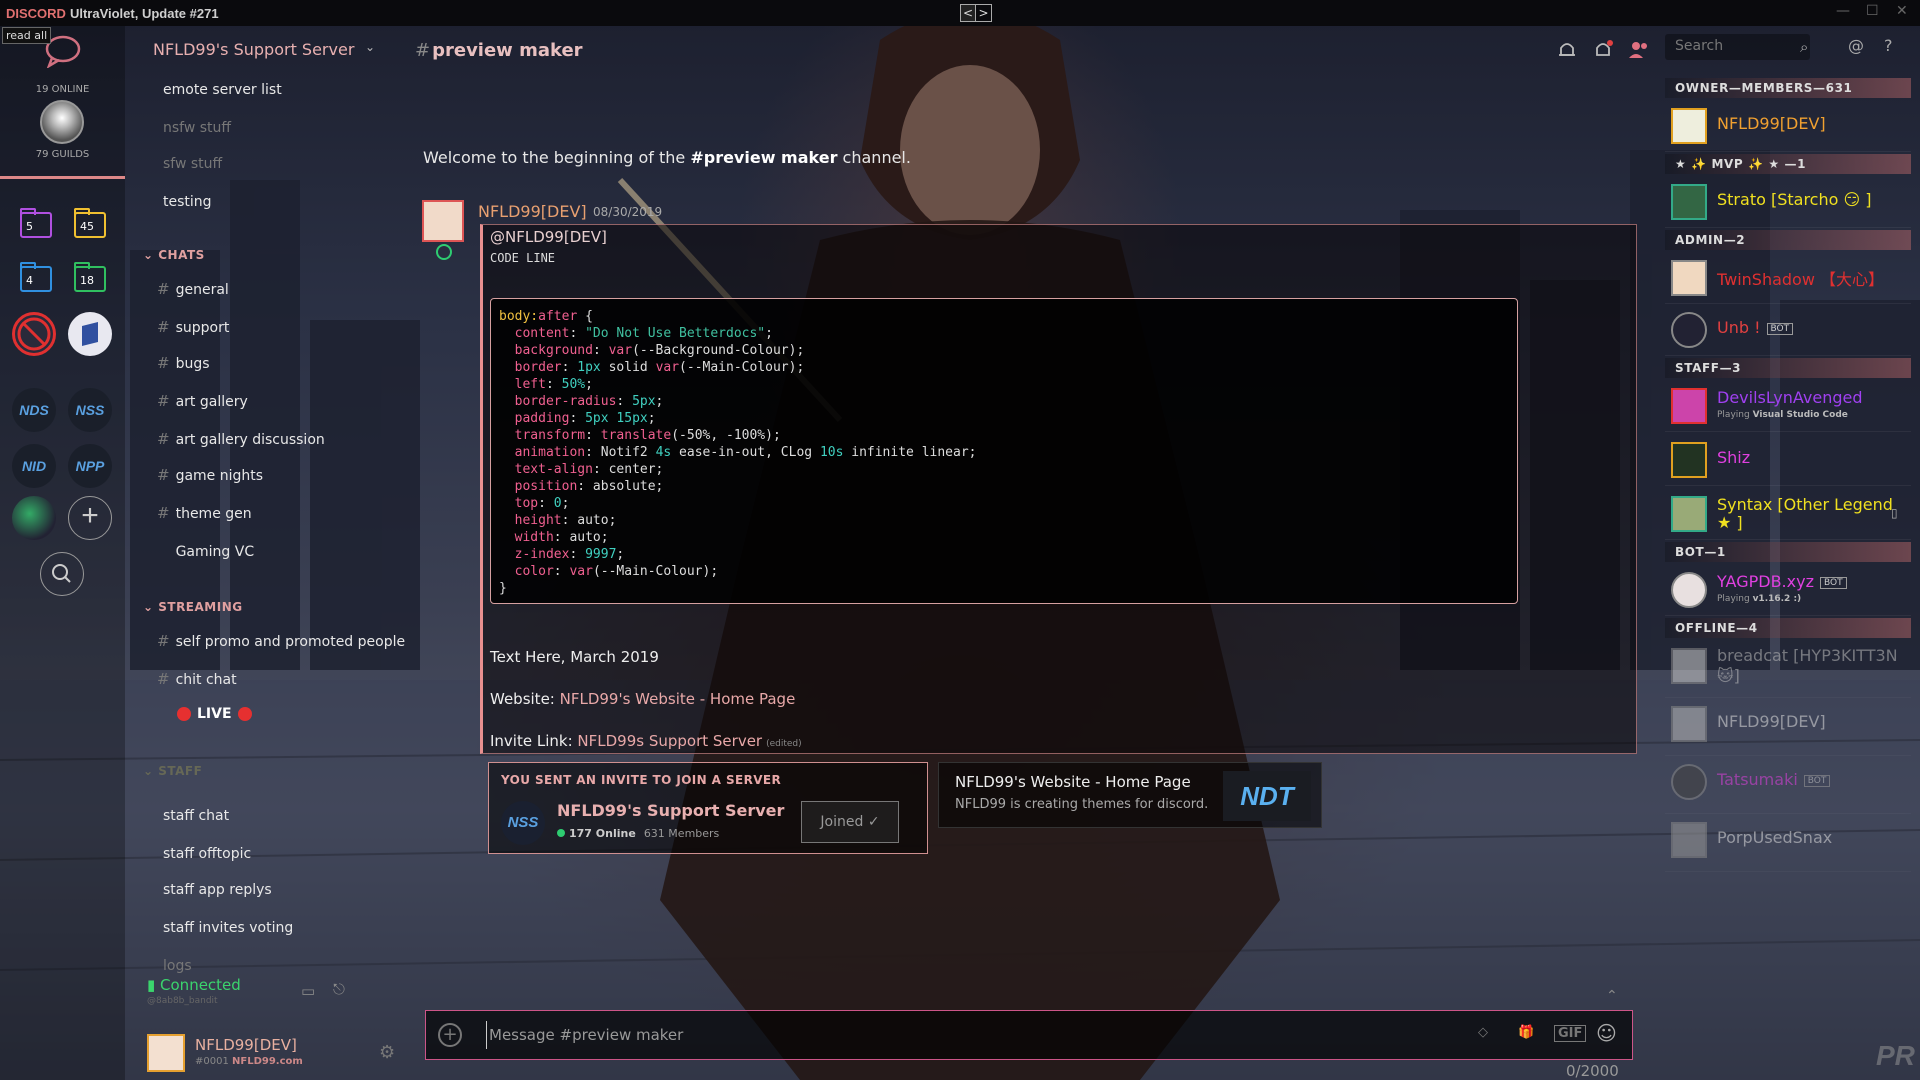  Describe the element at coordinates (387, 1052) in the screenshot. I see `settings-gear-icon: ⚙` at that location.